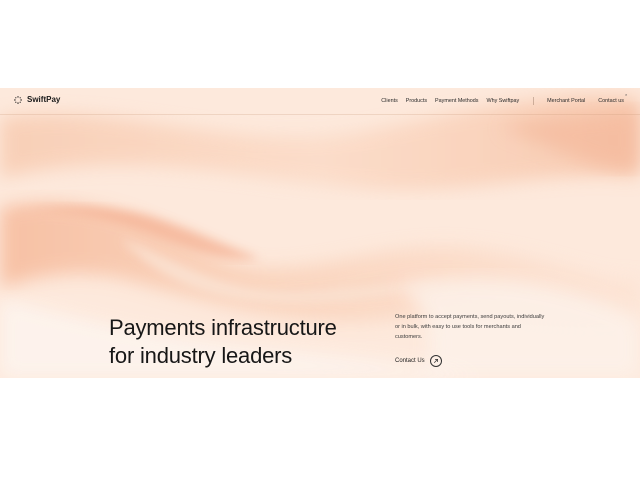 The image size is (640, 480). Describe the element at coordinates (18, 99) in the screenshot. I see `dotted-burst-icon` at that location.